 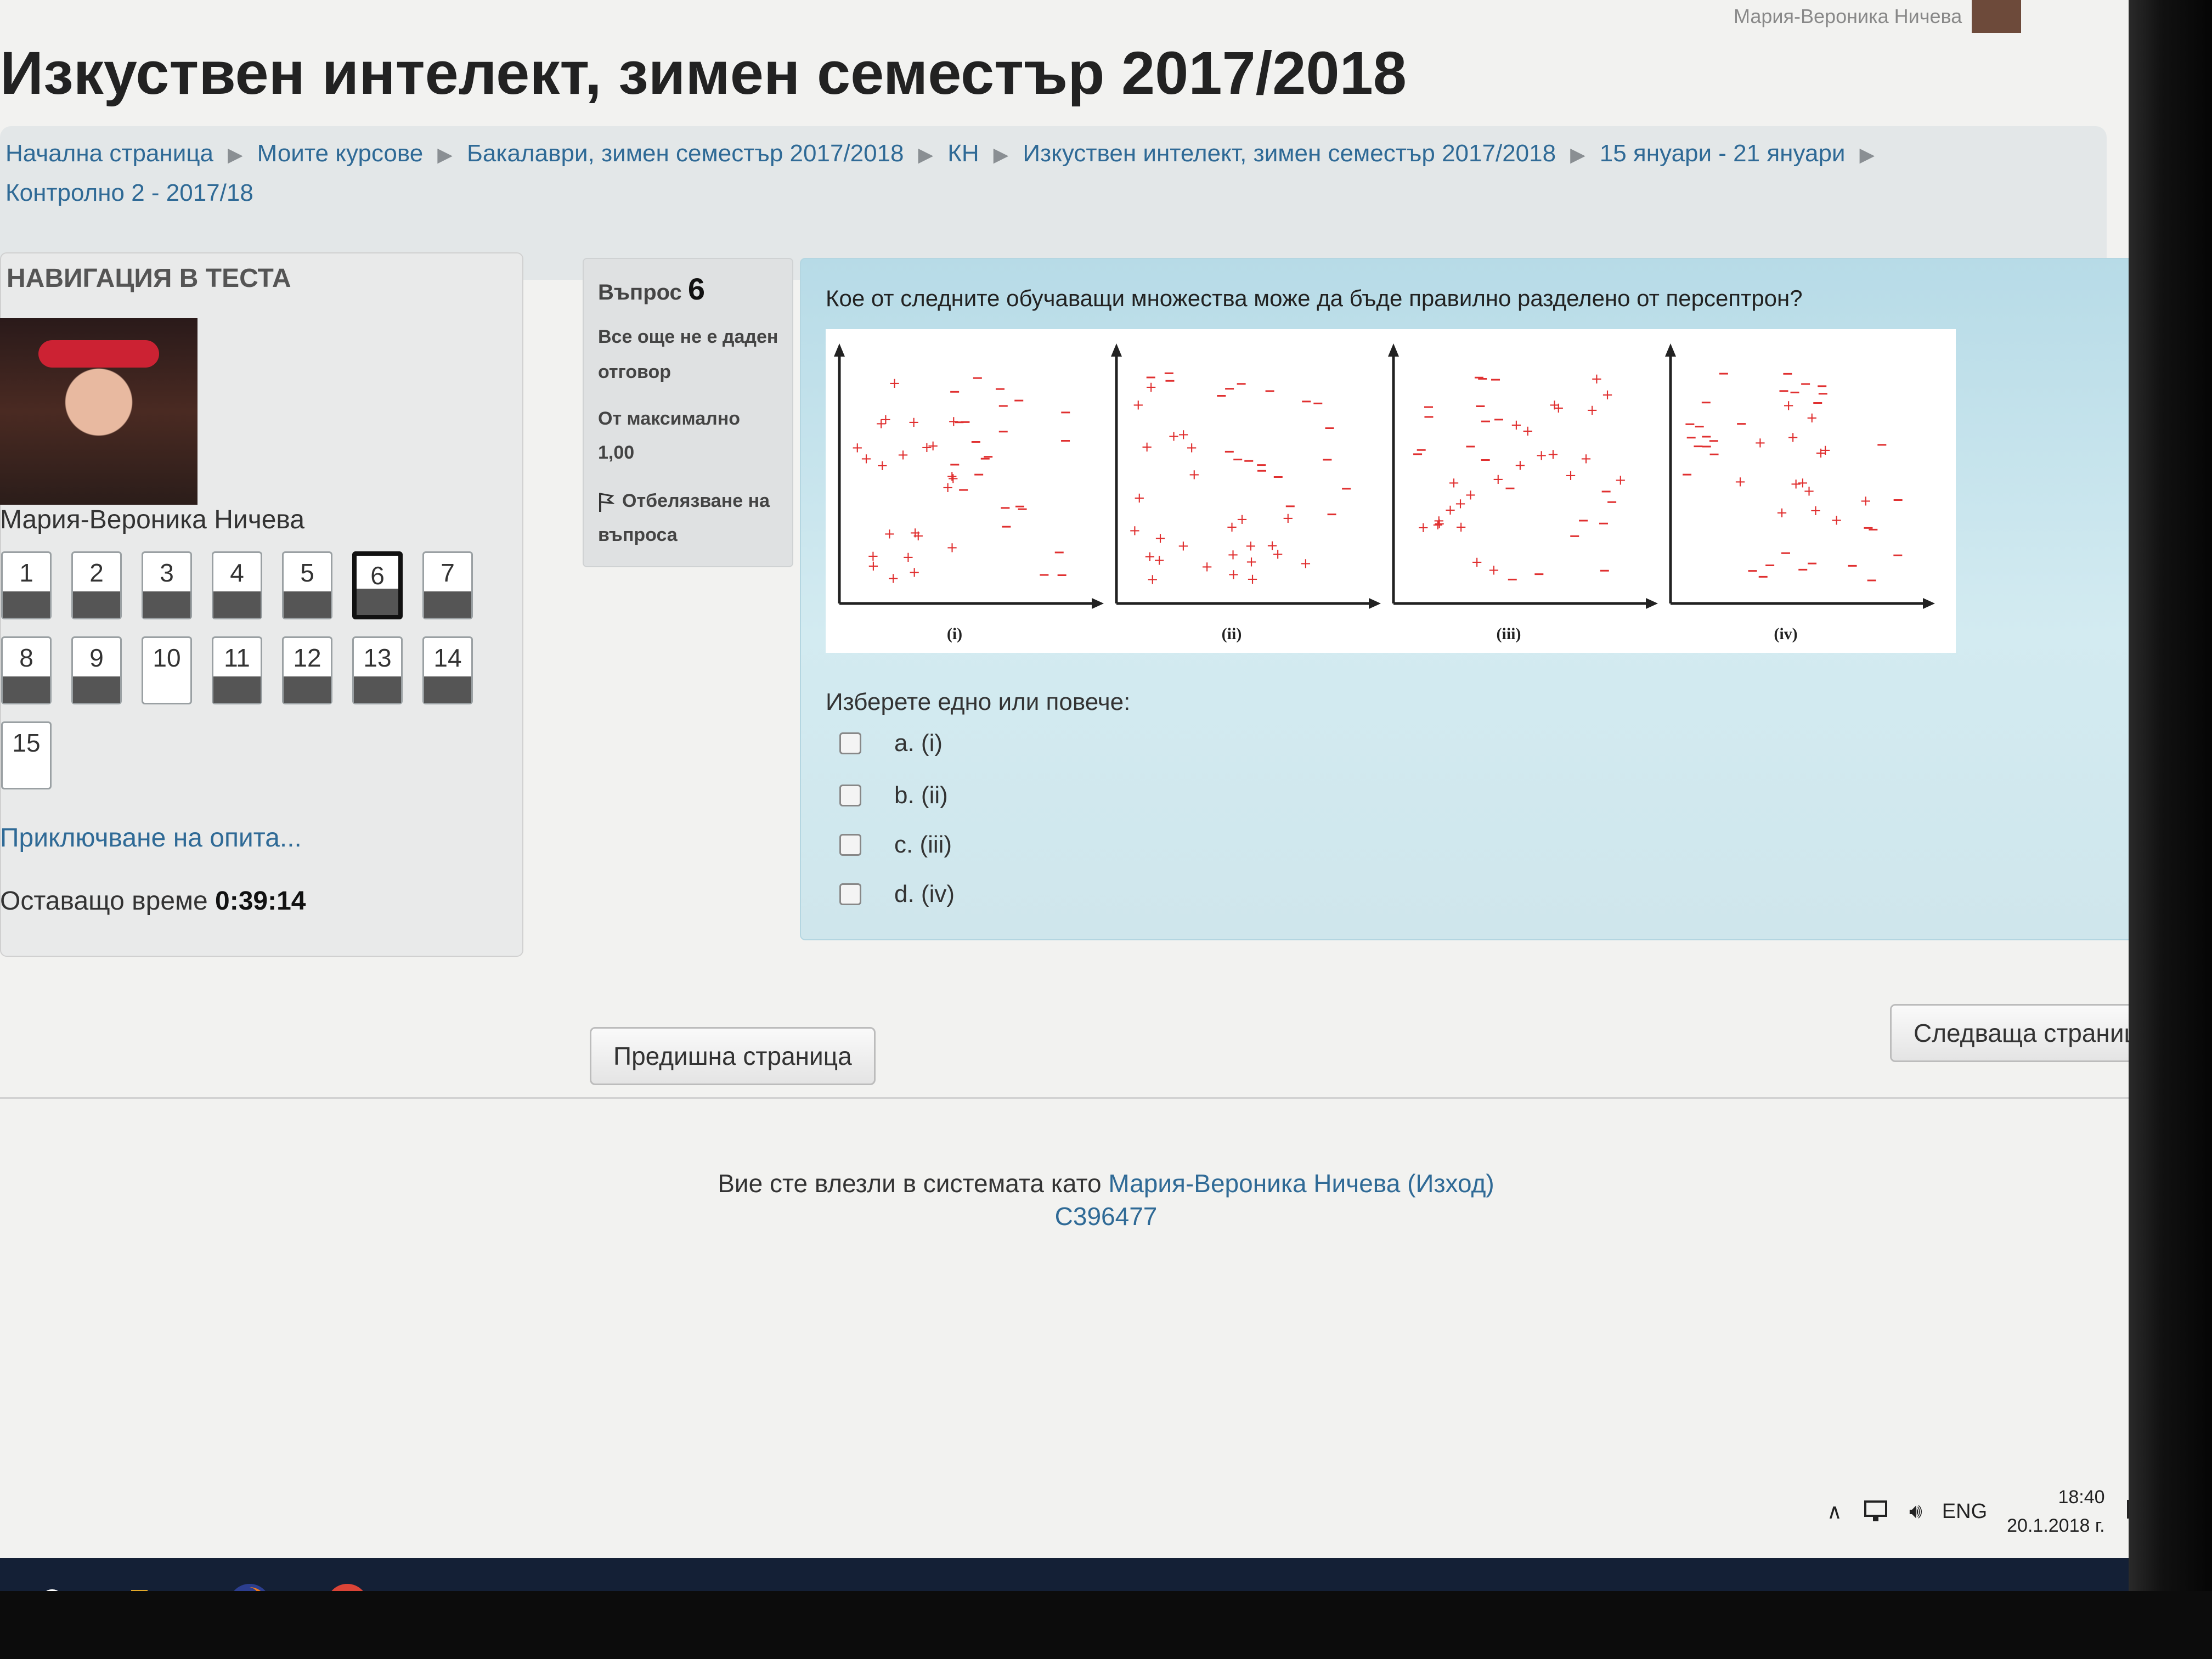 I want to click on breadcrumb-quiz: Контролно 2 - 2017/18, so click(x=129, y=192).